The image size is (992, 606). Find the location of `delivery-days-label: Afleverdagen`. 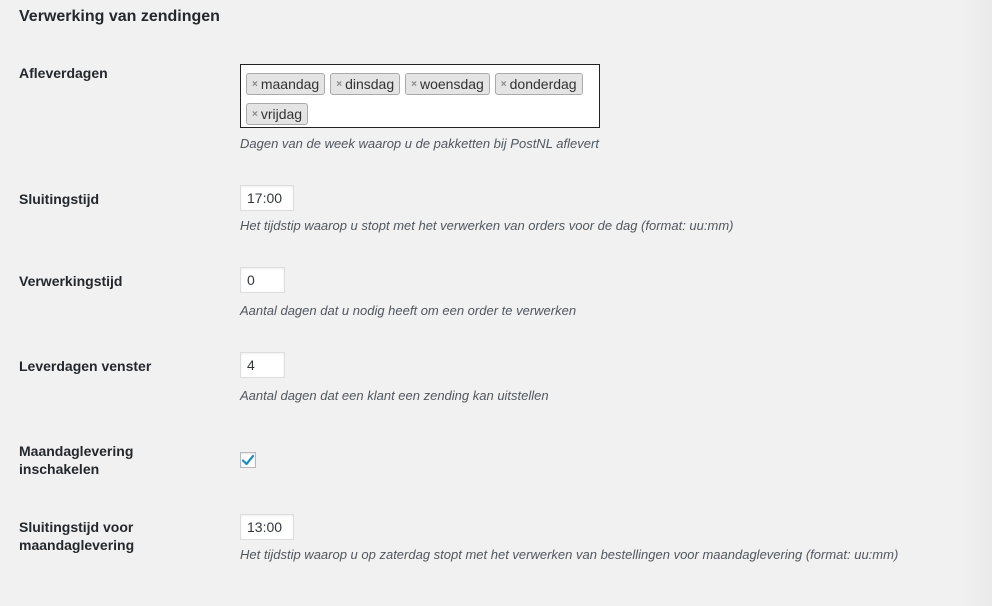

delivery-days-label: Afleverdagen is located at coordinates (63, 73).